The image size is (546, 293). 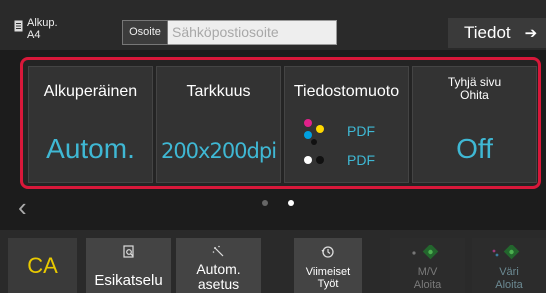 What do you see at coordinates (314, 160) in the screenshot?
I see `mono-dots-icon` at bounding box center [314, 160].